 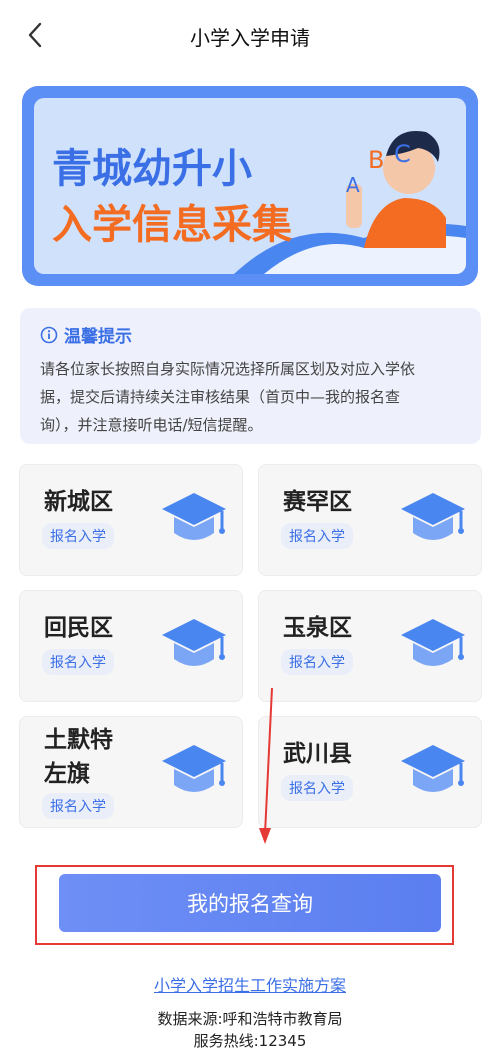 I want to click on district-card-tumote: 土默特 左旗 报名入学, so click(x=131, y=772).